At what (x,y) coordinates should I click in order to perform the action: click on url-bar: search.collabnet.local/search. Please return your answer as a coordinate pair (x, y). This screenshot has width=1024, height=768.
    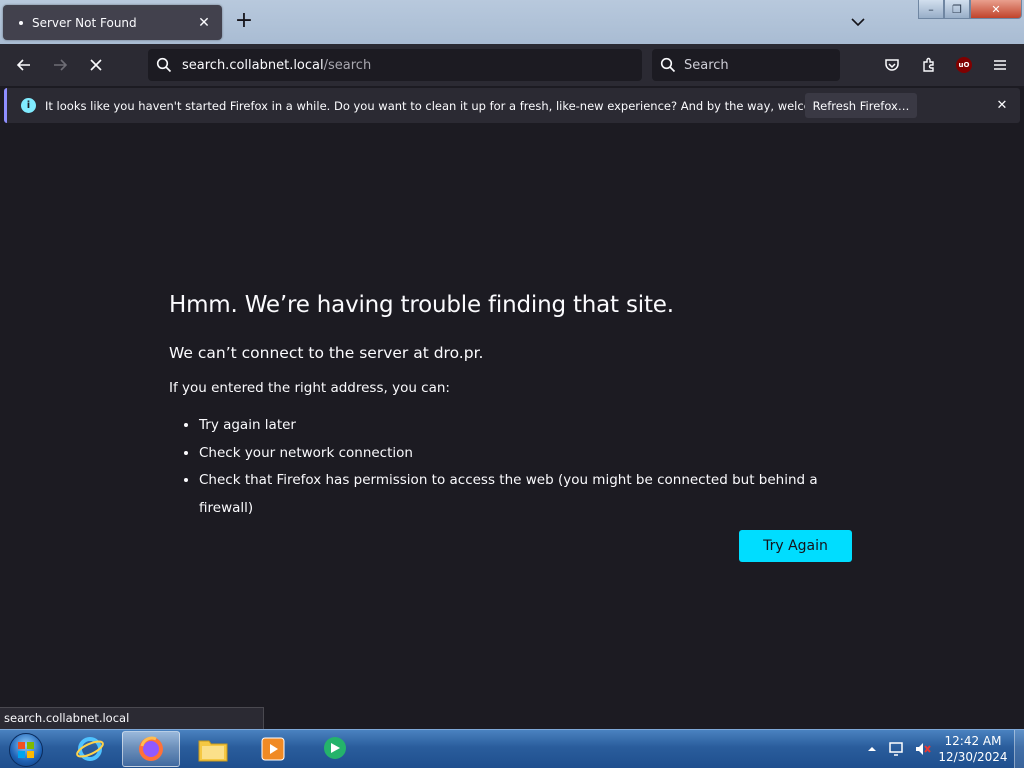
    Looking at the image, I should click on (395, 65).